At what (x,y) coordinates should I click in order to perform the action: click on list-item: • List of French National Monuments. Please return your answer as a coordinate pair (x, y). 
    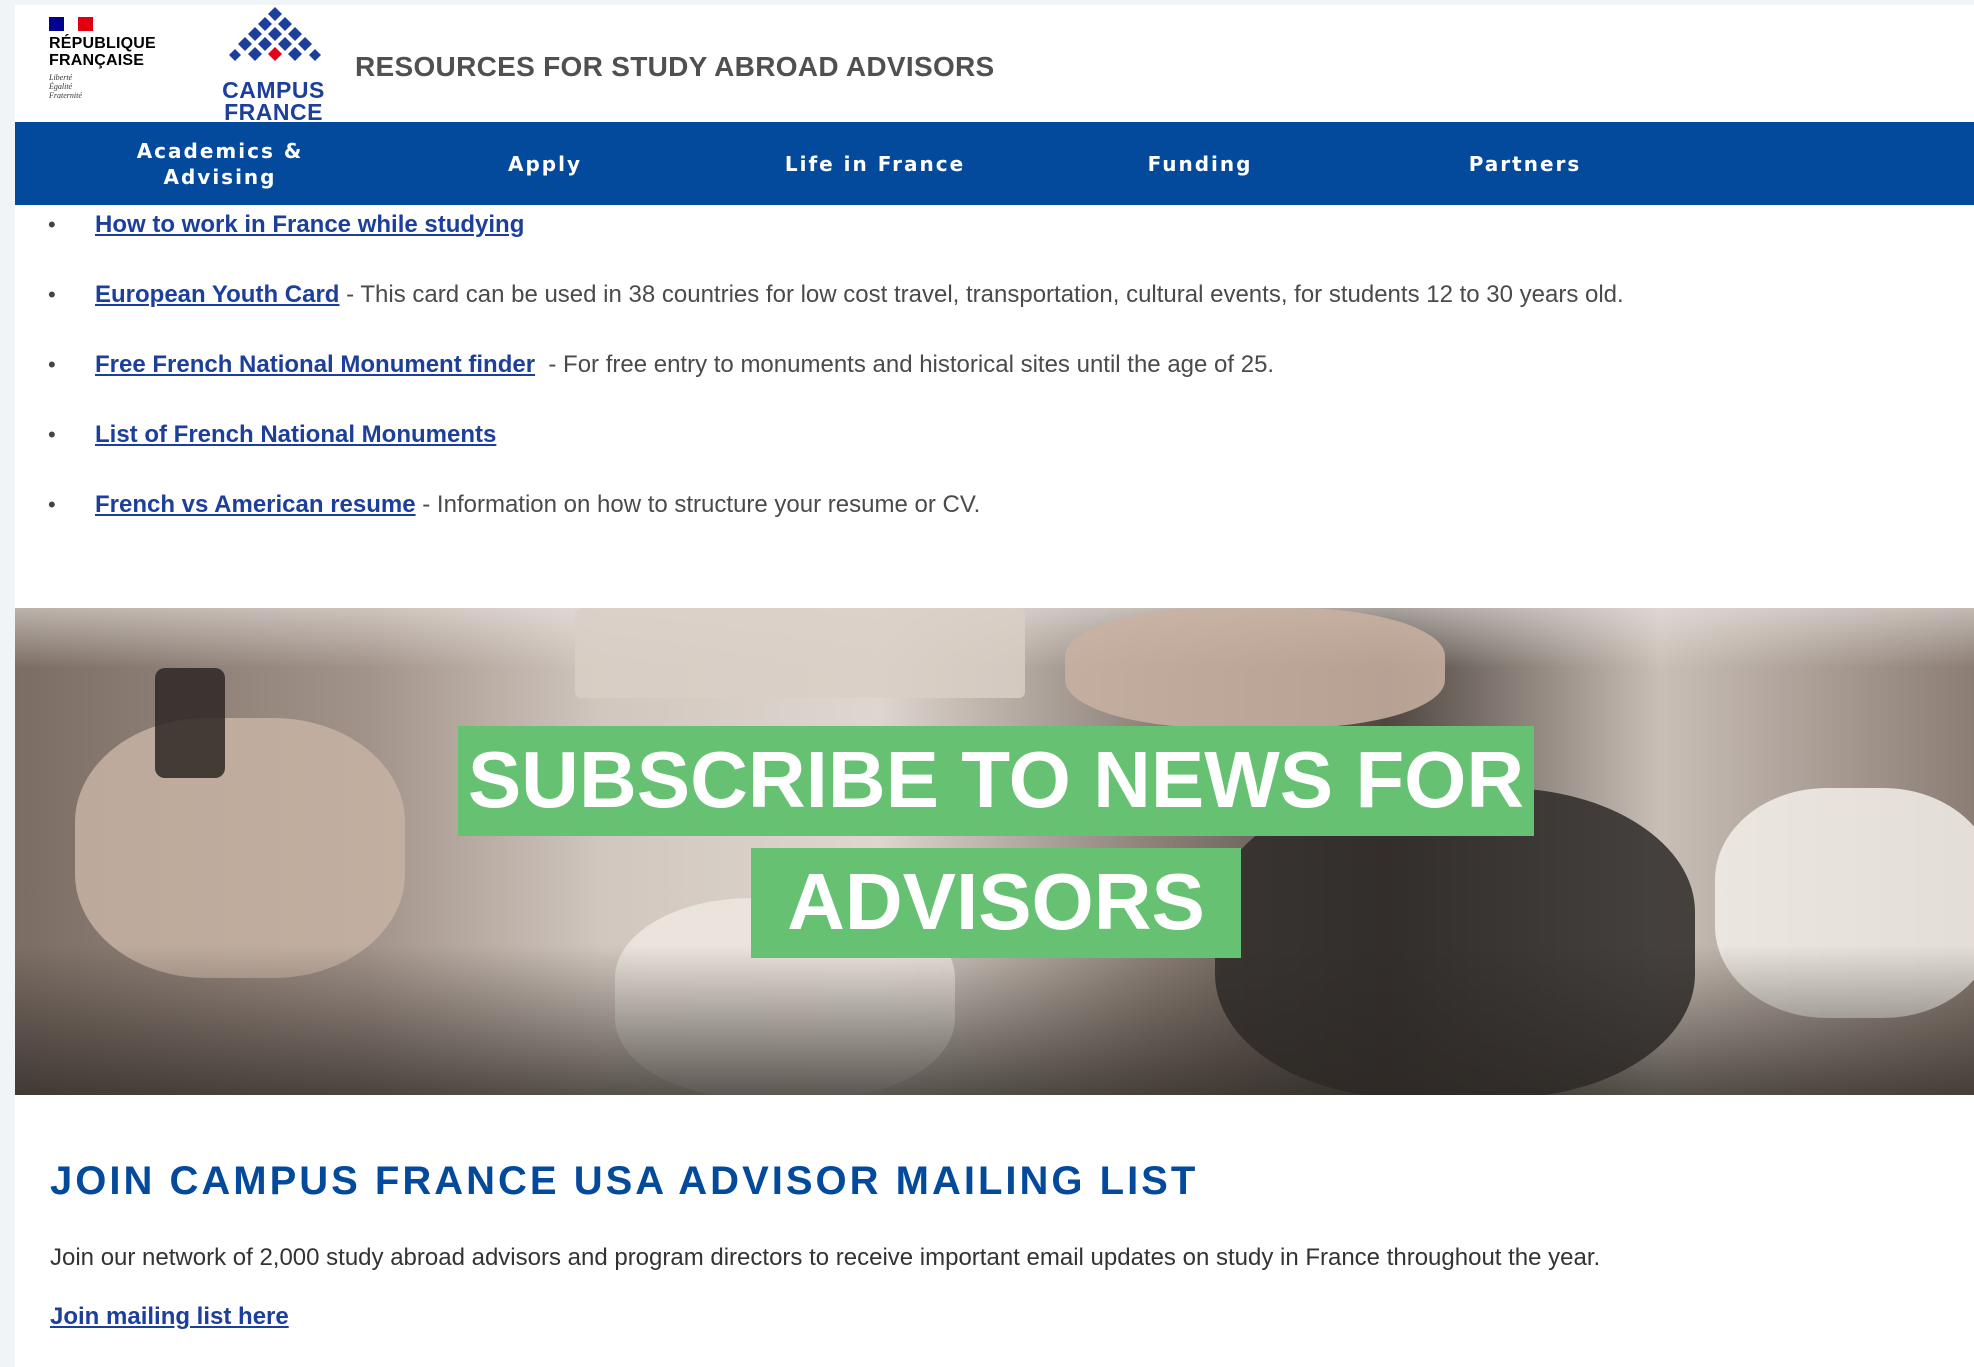
    Looking at the image, I should click on (985, 435).